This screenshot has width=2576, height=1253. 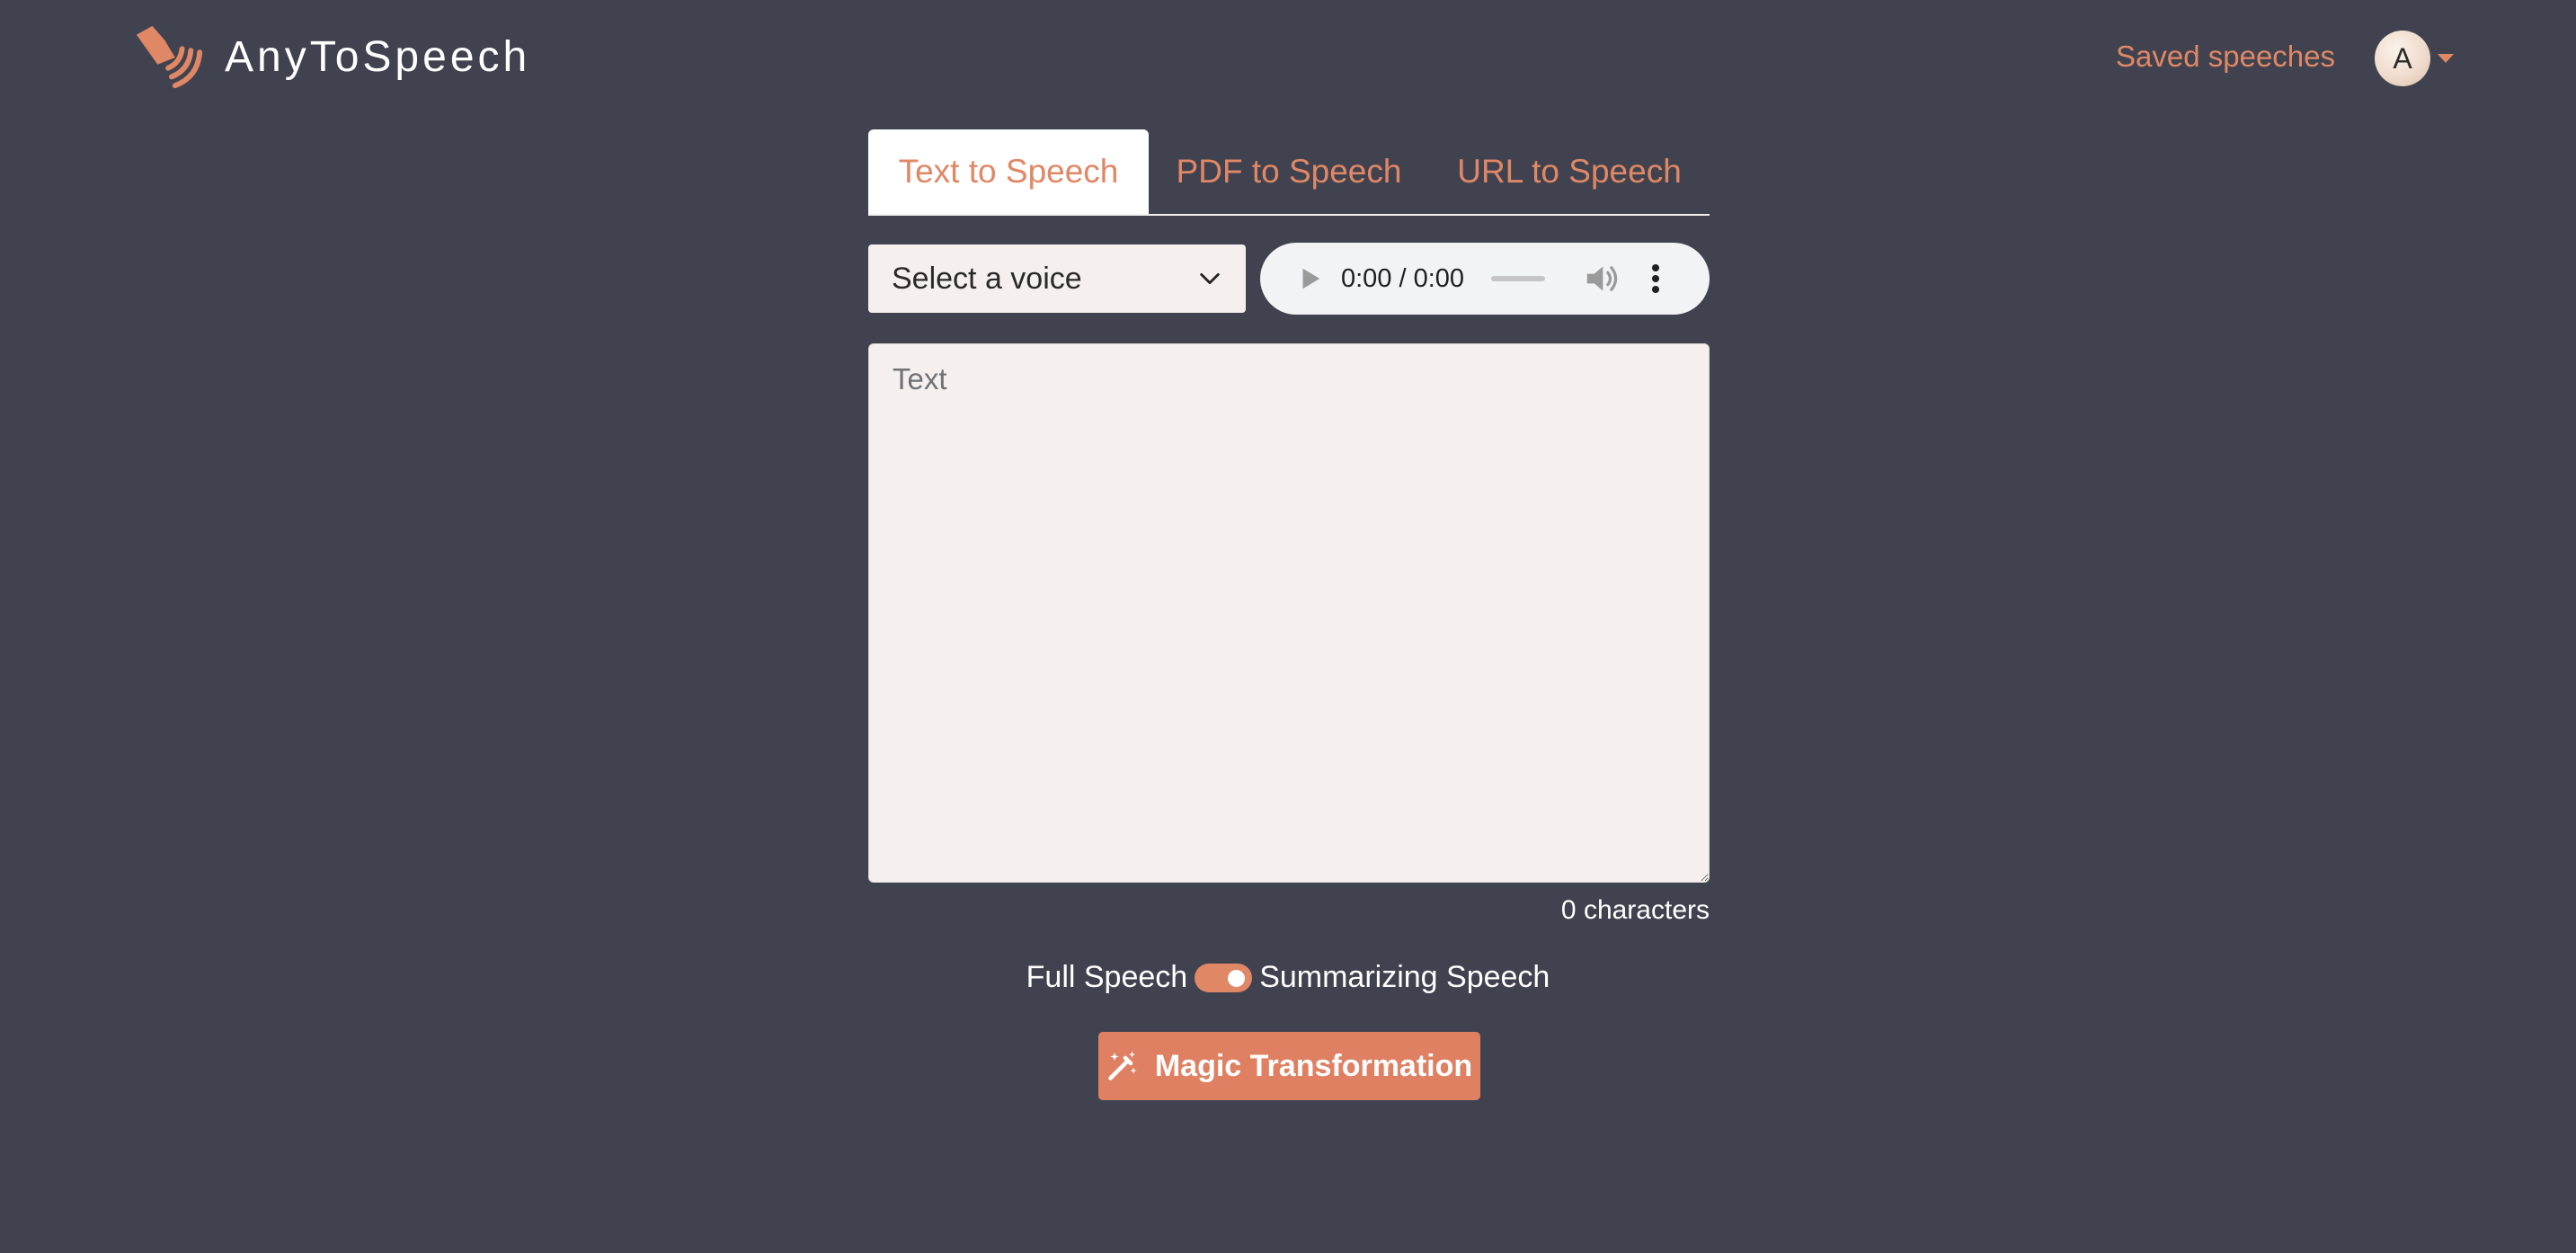 What do you see at coordinates (378, 57) in the screenshot?
I see `brand-name: AnyToSpeech` at bounding box center [378, 57].